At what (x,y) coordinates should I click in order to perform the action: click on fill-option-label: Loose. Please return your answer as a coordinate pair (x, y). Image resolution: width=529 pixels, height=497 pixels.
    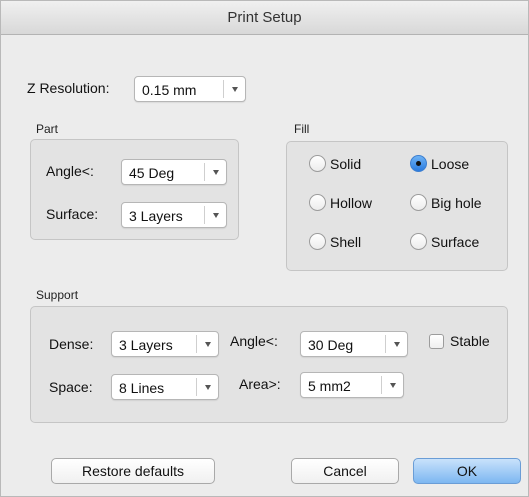
    Looking at the image, I should click on (450, 164).